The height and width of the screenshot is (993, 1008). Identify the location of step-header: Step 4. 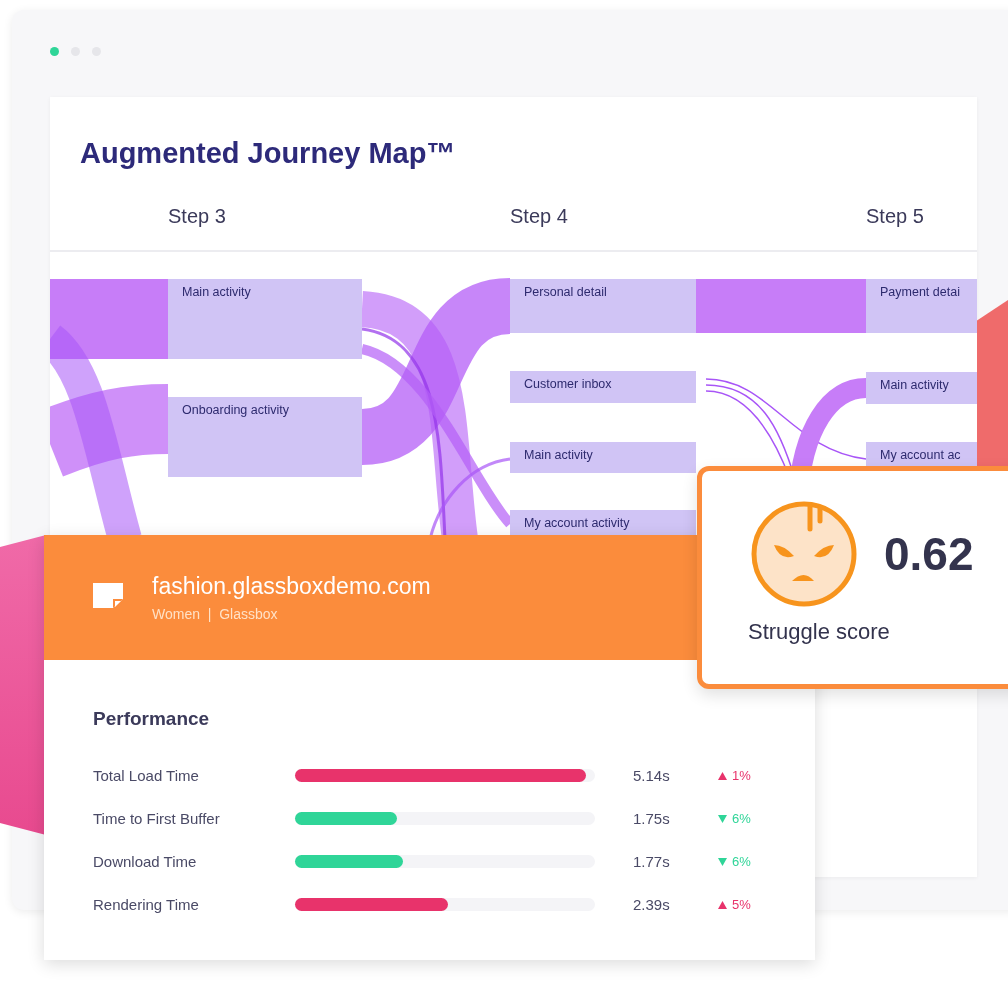
(539, 216).